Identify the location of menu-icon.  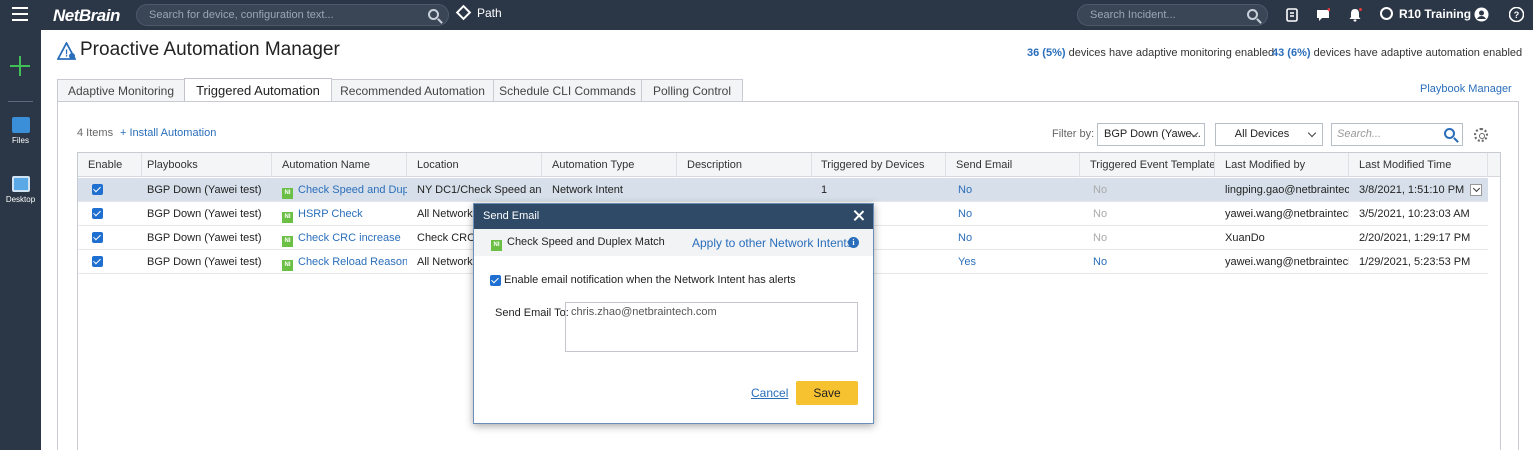
(20, 15).